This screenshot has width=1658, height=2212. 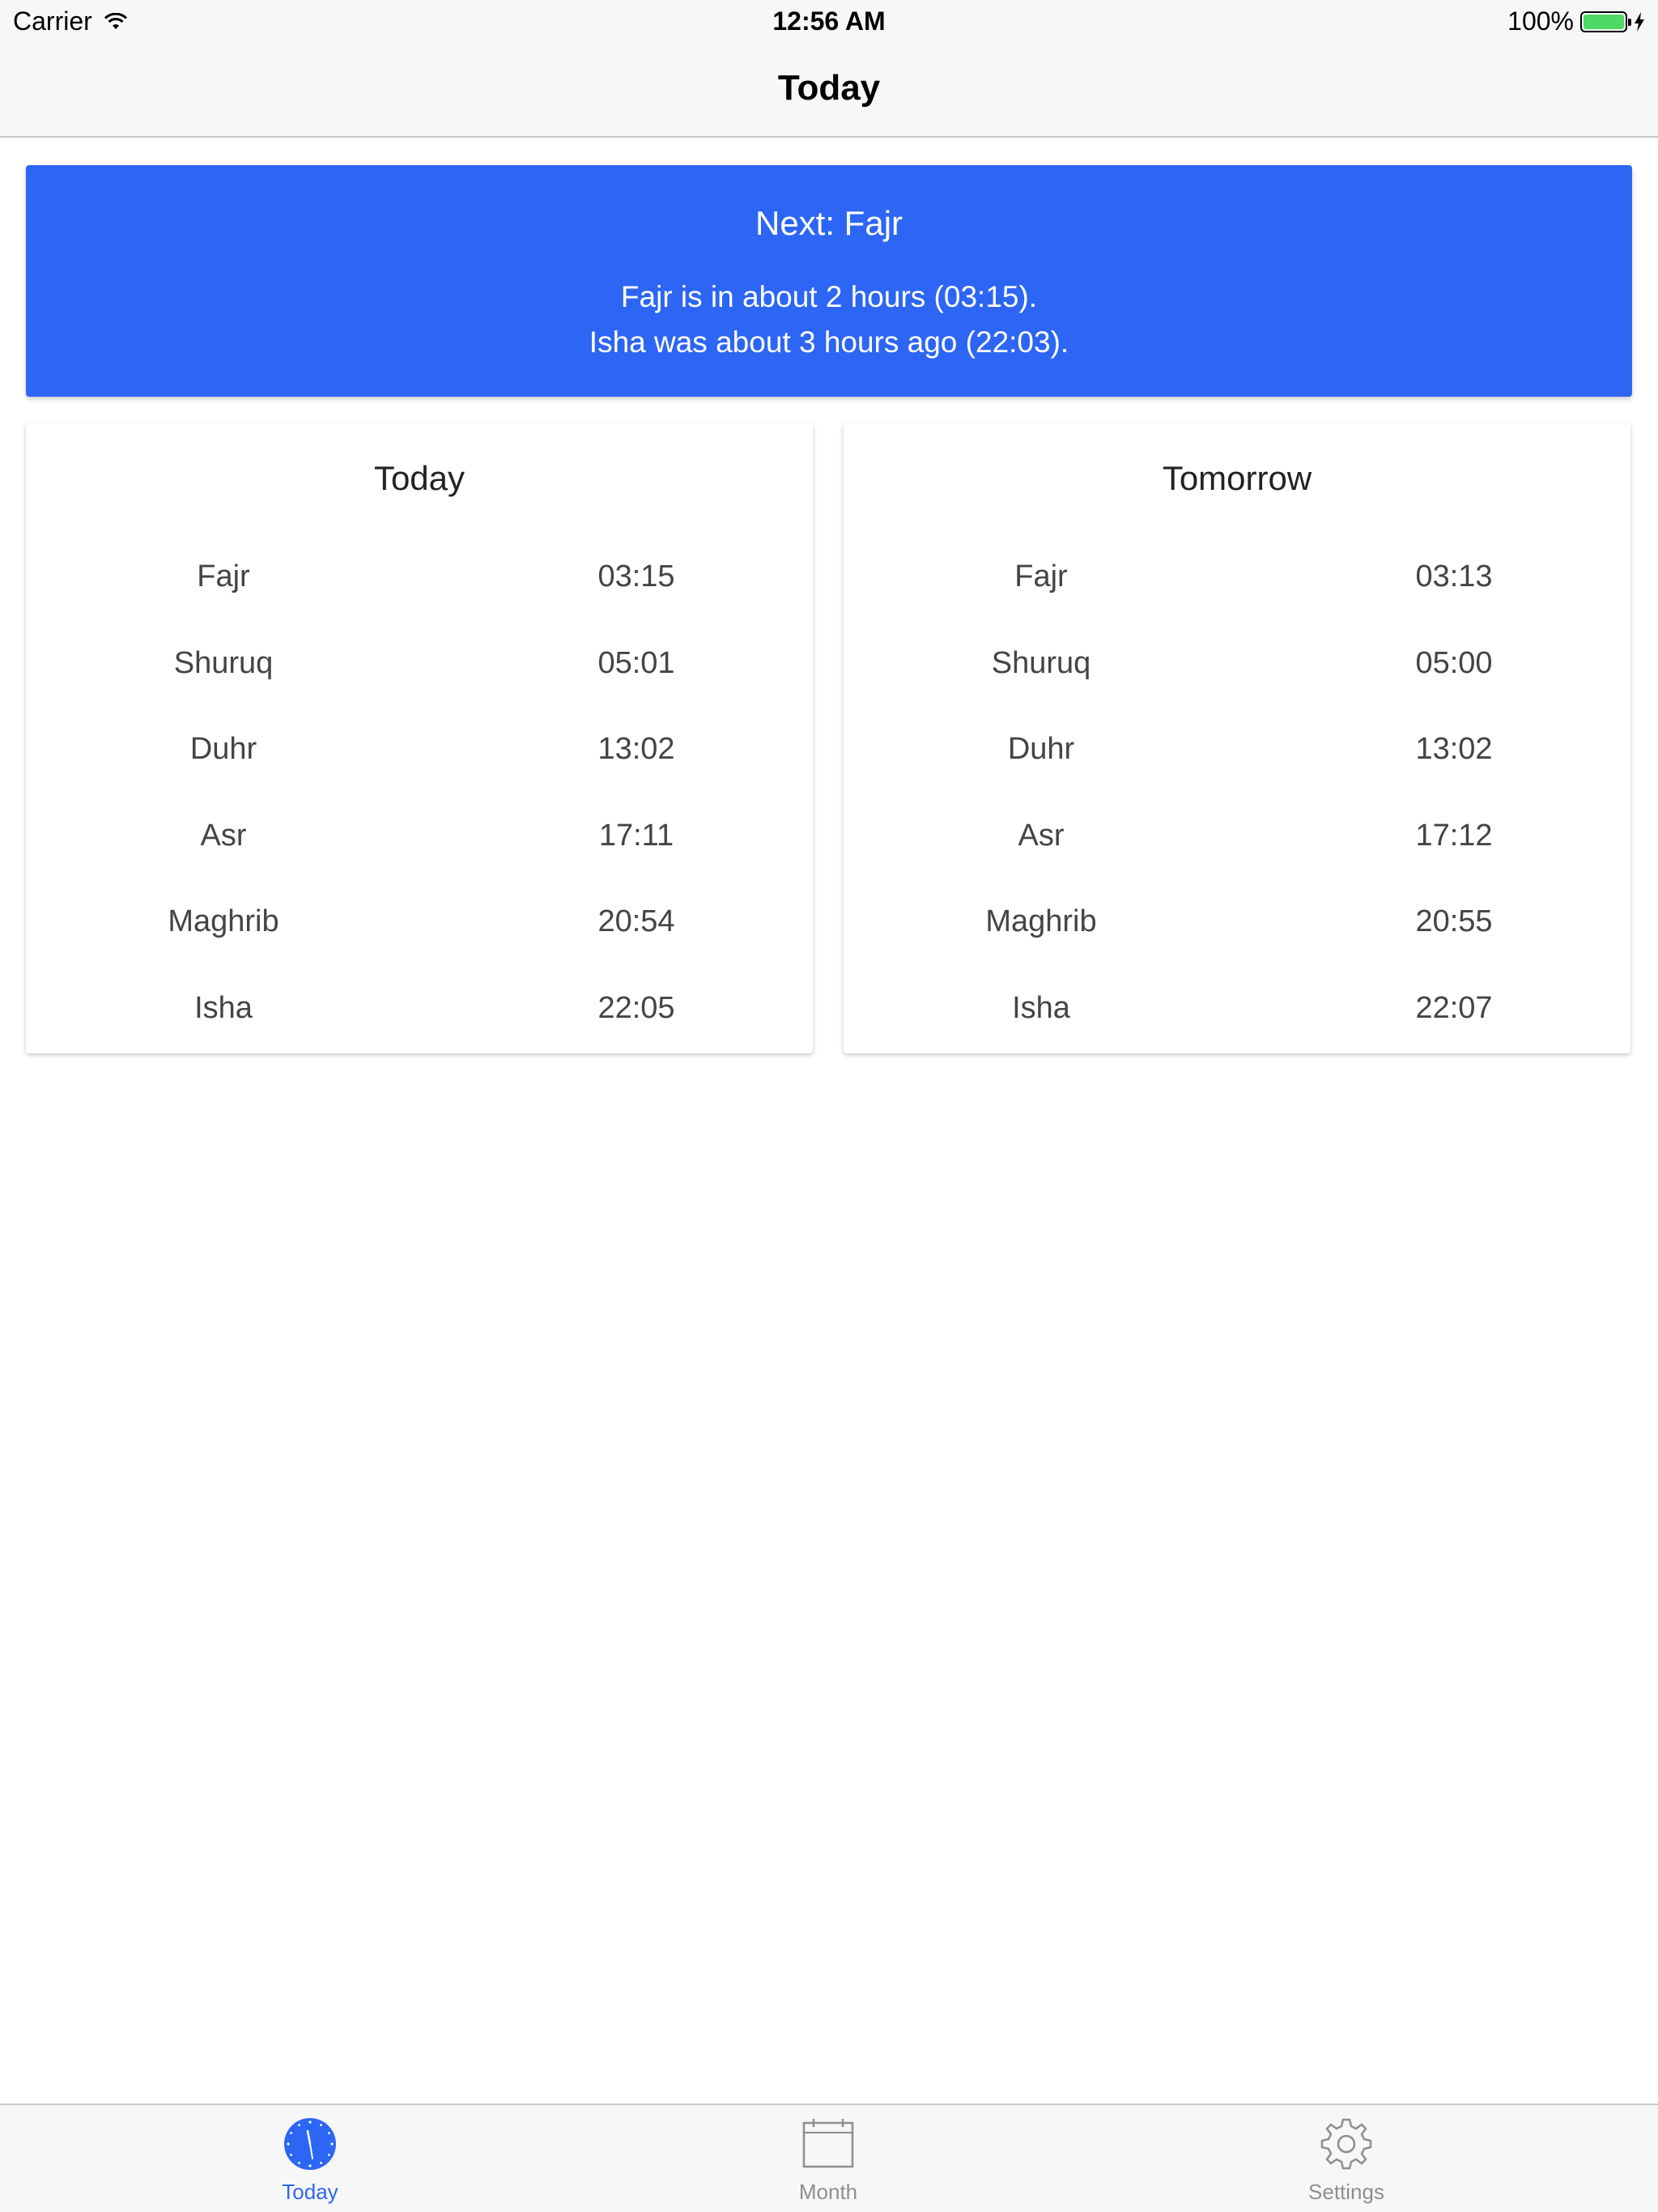 What do you see at coordinates (1237, 1020) in the screenshot?
I see `table-row: Isha 22:07` at bounding box center [1237, 1020].